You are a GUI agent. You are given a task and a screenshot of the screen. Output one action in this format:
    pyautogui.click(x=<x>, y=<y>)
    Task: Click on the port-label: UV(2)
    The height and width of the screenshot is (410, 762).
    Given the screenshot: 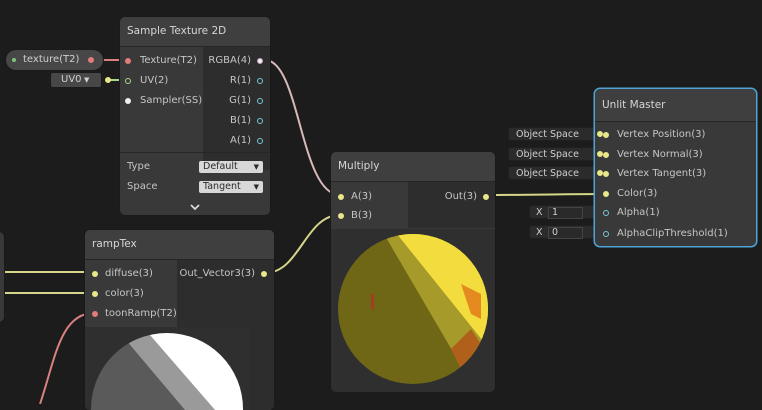 What is the action you would take?
    pyautogui.click(x=154, y=80)
    